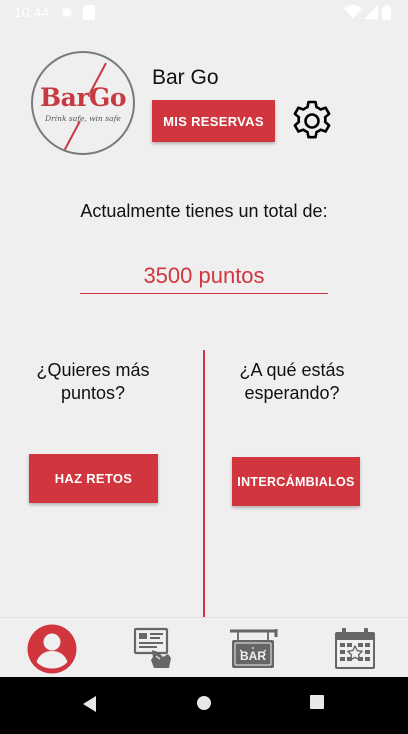  I want to click on challenges-icon, so click(152, 647).